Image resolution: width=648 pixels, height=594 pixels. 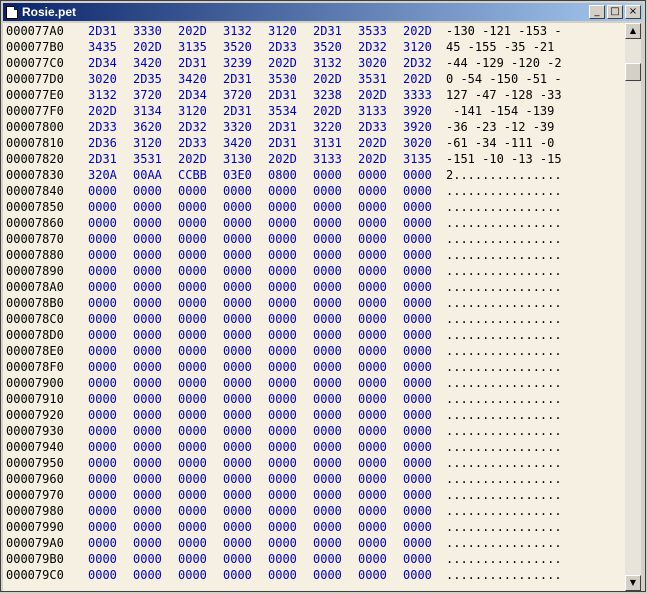 I want to click on maximize-button: □, so click(x=615, y=12).